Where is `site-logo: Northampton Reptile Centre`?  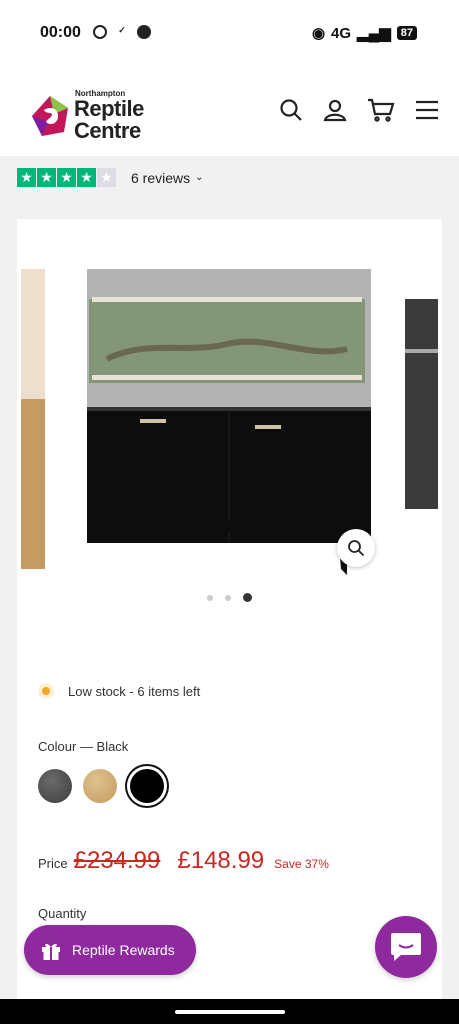 site-logo: Northampton Reptile Centre is located at coordinates (87, 116).